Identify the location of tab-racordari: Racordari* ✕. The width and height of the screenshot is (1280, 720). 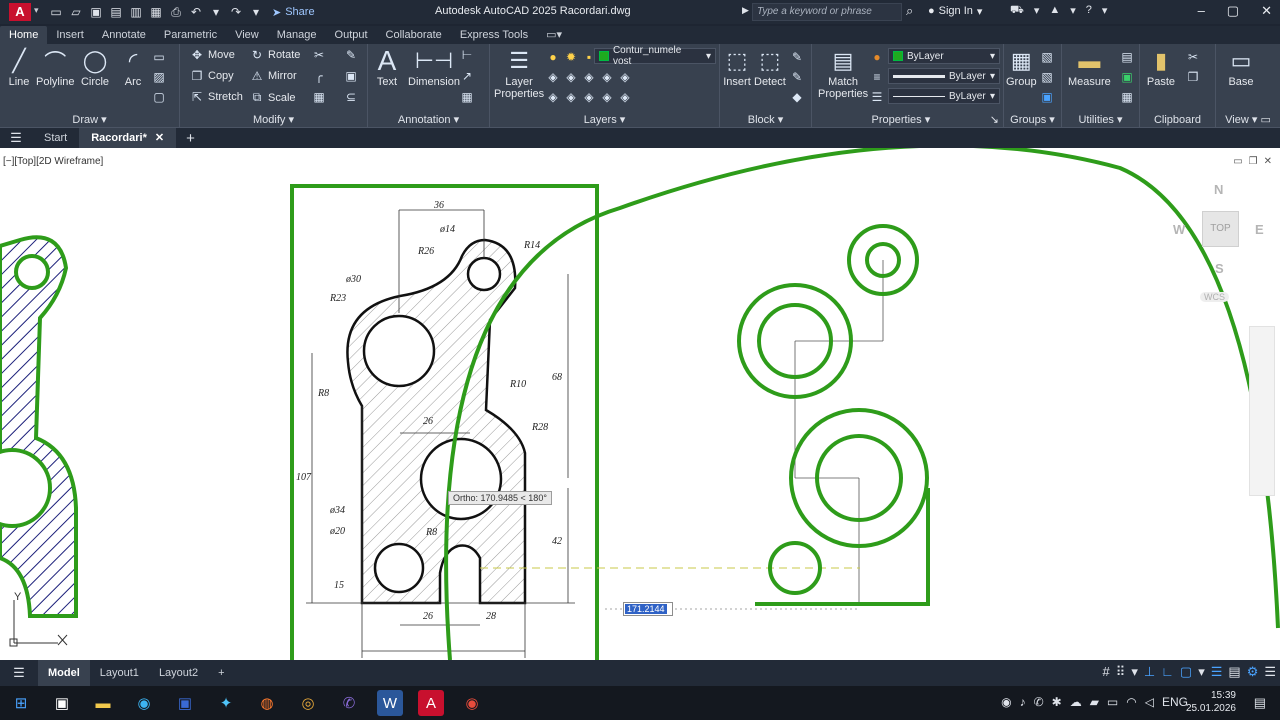
(128, 138).